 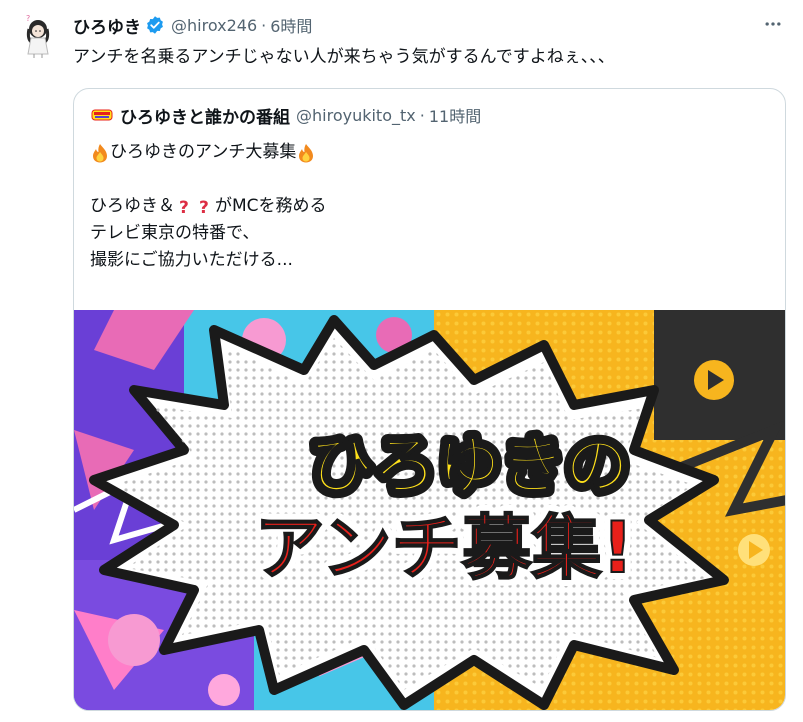 I want to click on more-options-button, so click(x=773, y=26).